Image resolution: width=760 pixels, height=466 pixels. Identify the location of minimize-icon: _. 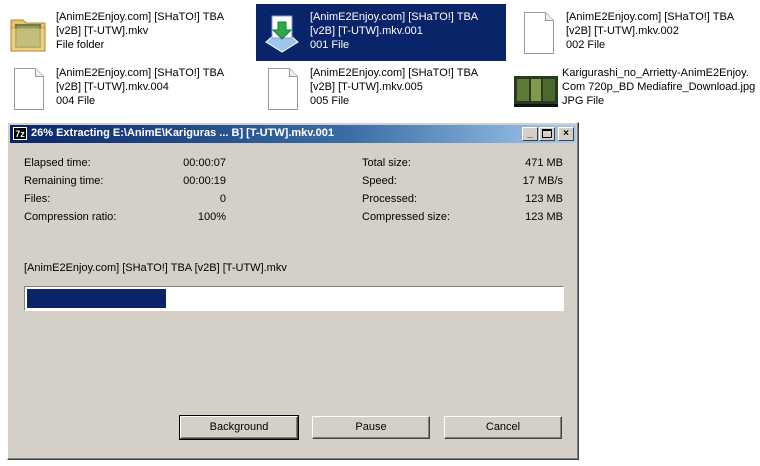
(530, 133).